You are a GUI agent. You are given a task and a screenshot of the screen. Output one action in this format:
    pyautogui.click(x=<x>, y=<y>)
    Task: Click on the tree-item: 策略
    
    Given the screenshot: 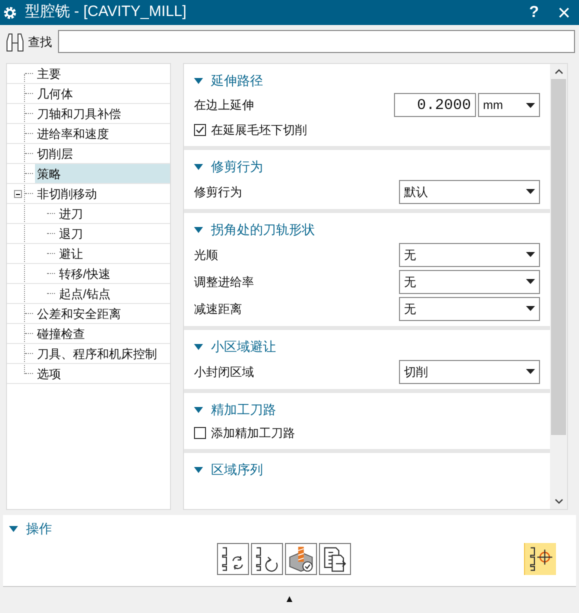 What is the action you would take?
    pyautogui.click(x=102, y=173)
    